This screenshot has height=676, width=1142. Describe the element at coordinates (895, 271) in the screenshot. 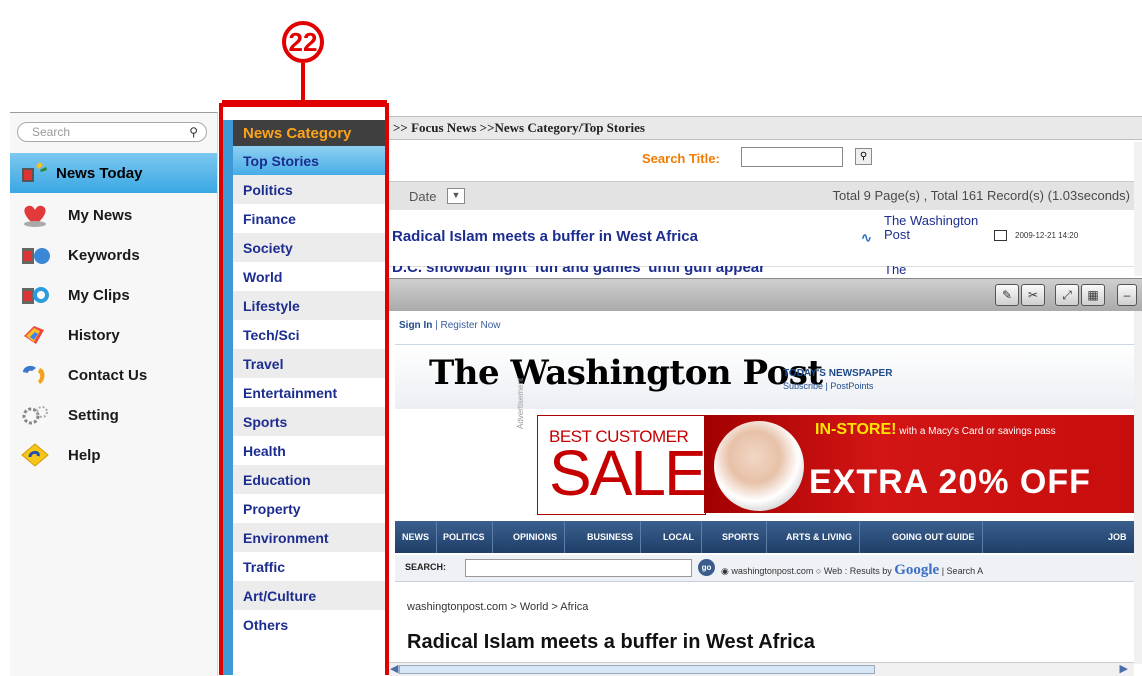

I see `news-source: The` at that location.